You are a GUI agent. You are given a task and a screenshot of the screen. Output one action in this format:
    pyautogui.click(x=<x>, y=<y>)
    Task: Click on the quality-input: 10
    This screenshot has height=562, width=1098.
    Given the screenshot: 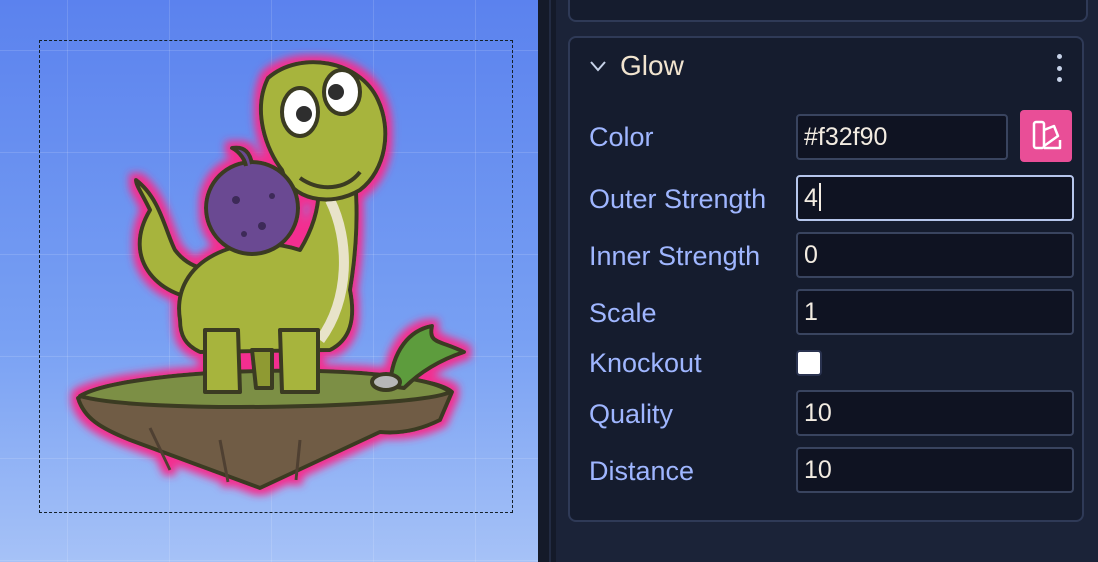 What is the action you would take?
    pyautogui.click(x=935, y=413)
    